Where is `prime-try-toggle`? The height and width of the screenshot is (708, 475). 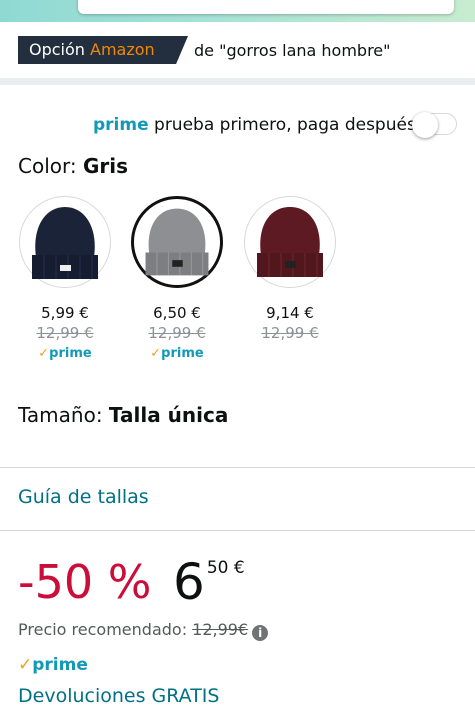 prime-try-toggle is located at coordinates (434, 125).